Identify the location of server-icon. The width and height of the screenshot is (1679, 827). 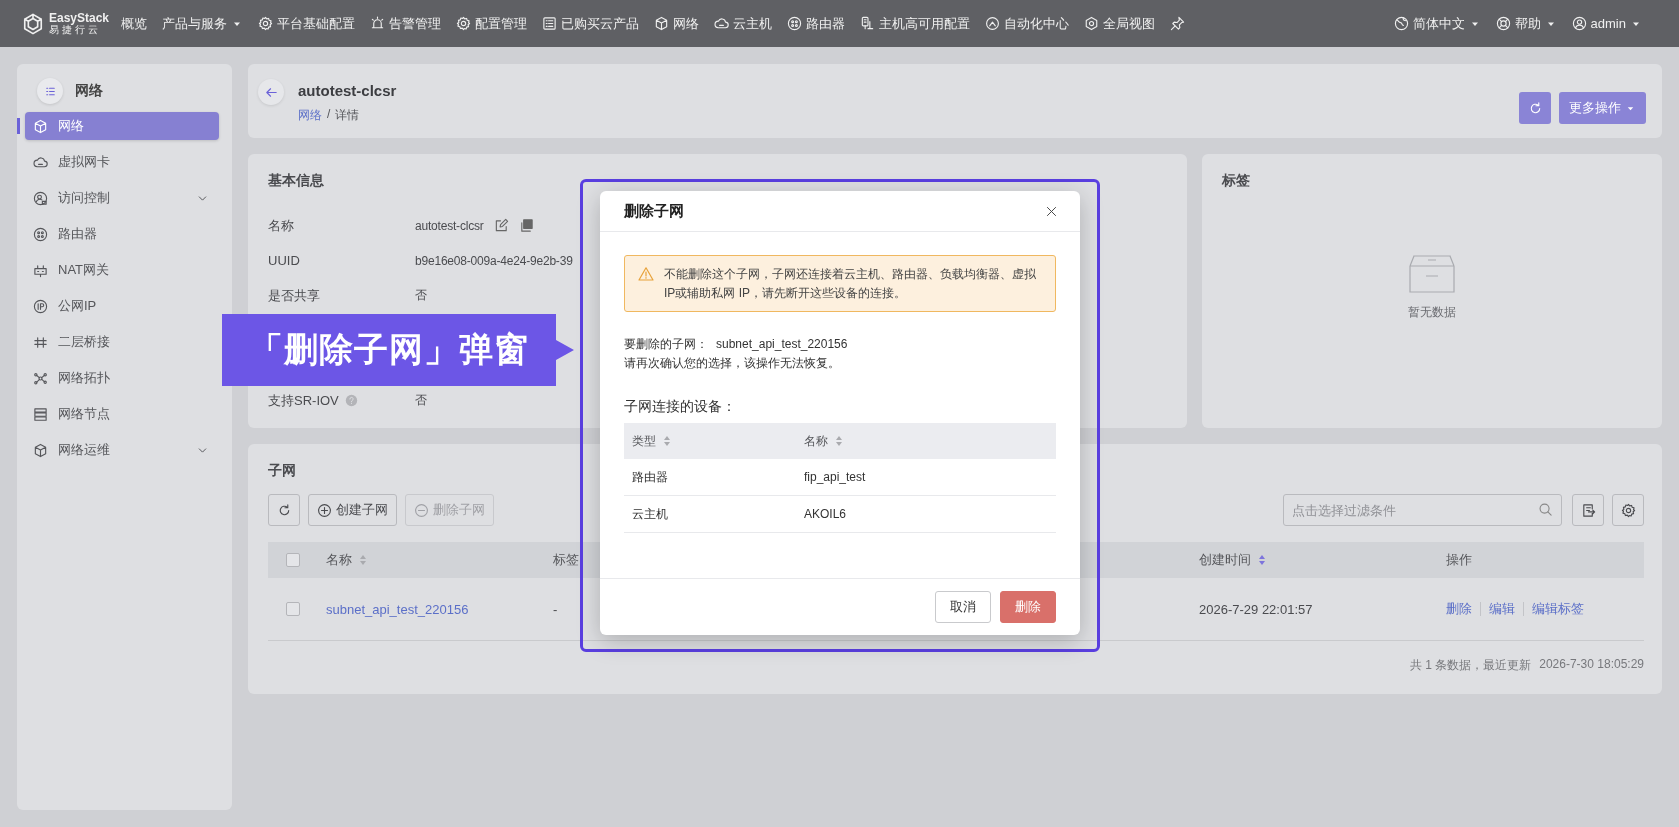
(868, 23).